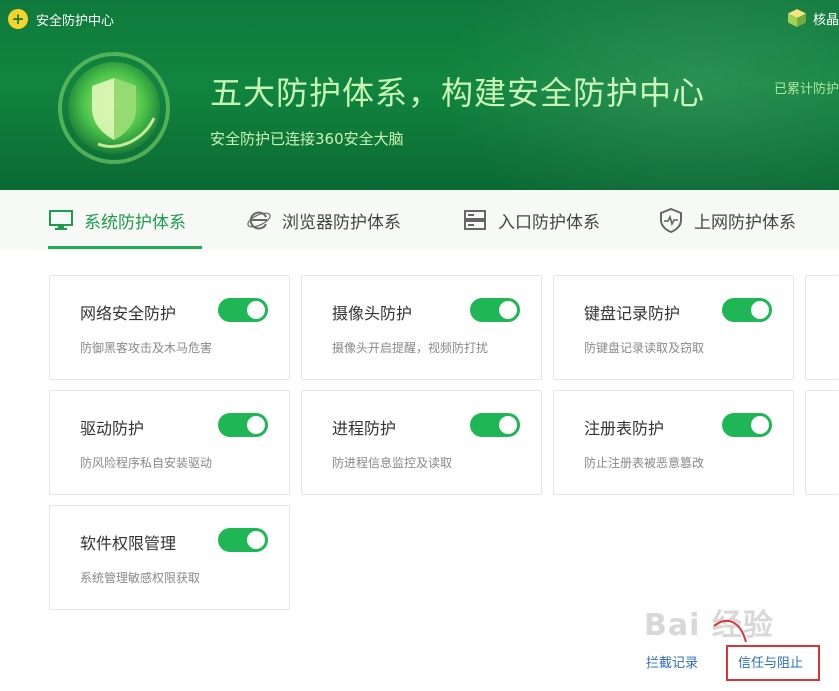  I want to click on card-desc: 摄像头开启提醒，视频防打扰, so click(410, 348).